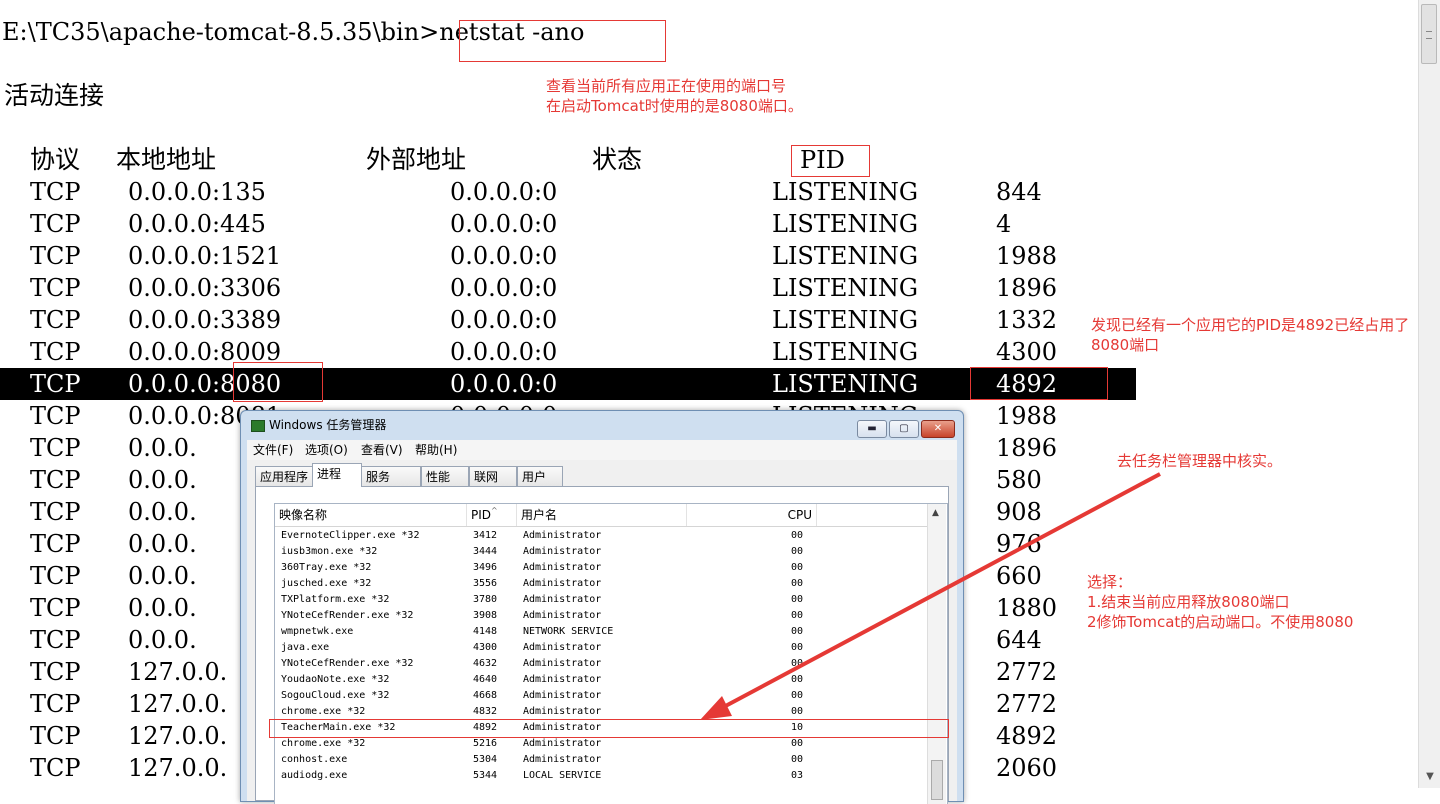 Image resolution: width=1440 pixels, height=804 pixels. I want to click on connection-pid: 1896, so click(1027, 448).